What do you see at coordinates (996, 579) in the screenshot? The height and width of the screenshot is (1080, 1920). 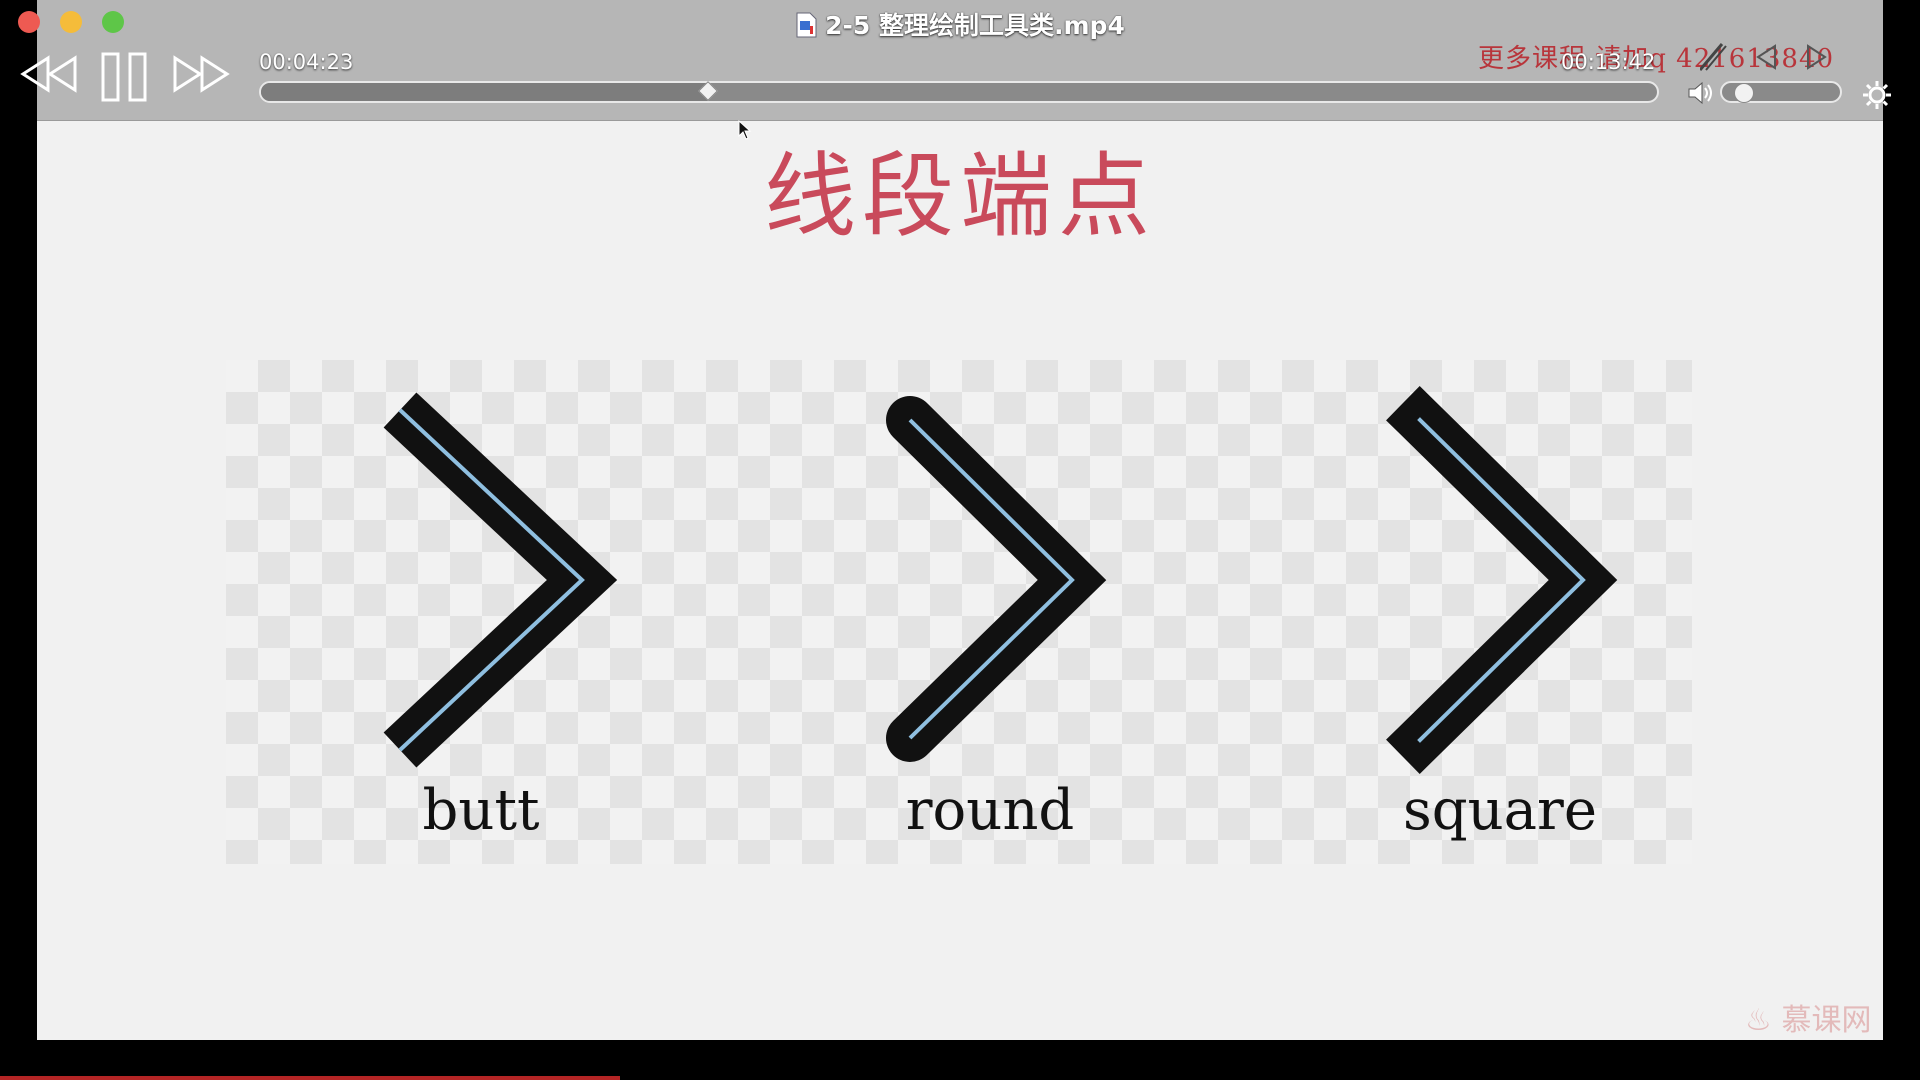 I see `round-cap-shape` at bounding box center [996, 579].